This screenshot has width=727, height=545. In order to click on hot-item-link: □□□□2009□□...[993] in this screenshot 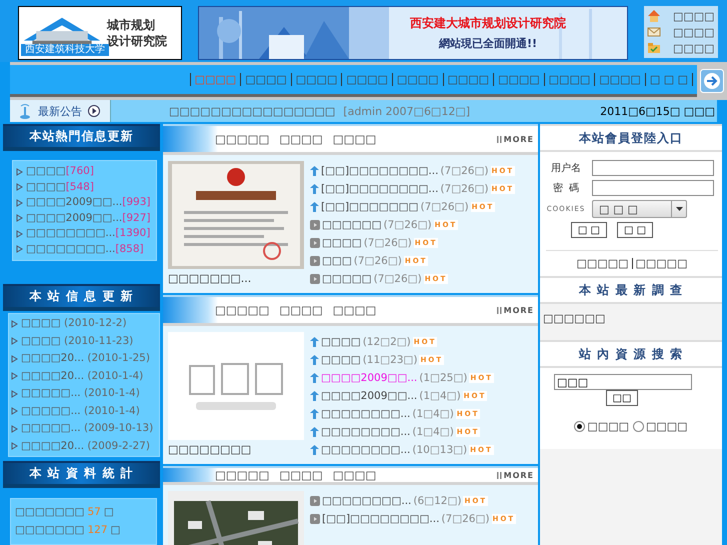, I will do `click(88, 203)`.